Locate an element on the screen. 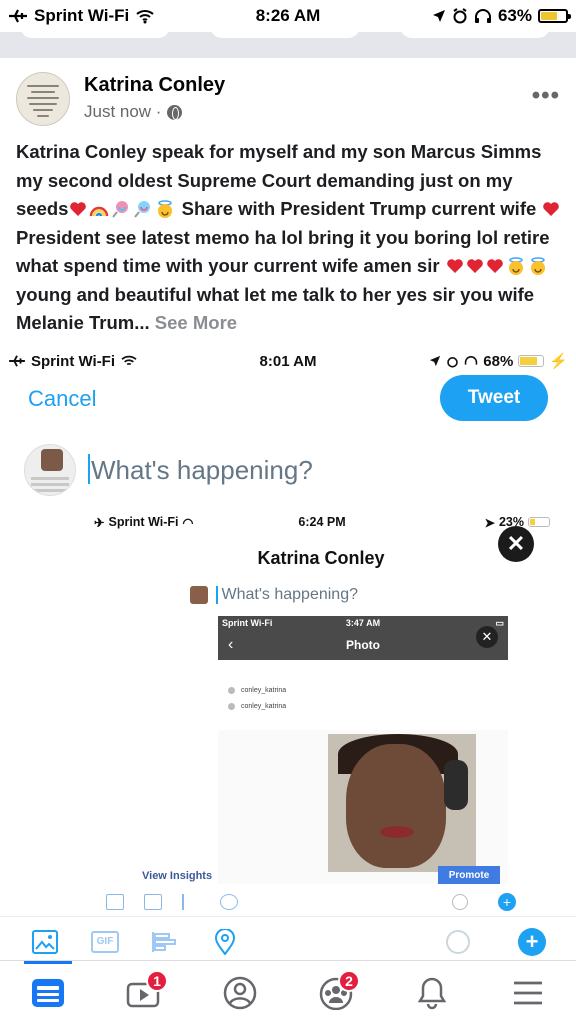  deep-list: conley_katrina conley_katrina is located at coordinates (363, 695).